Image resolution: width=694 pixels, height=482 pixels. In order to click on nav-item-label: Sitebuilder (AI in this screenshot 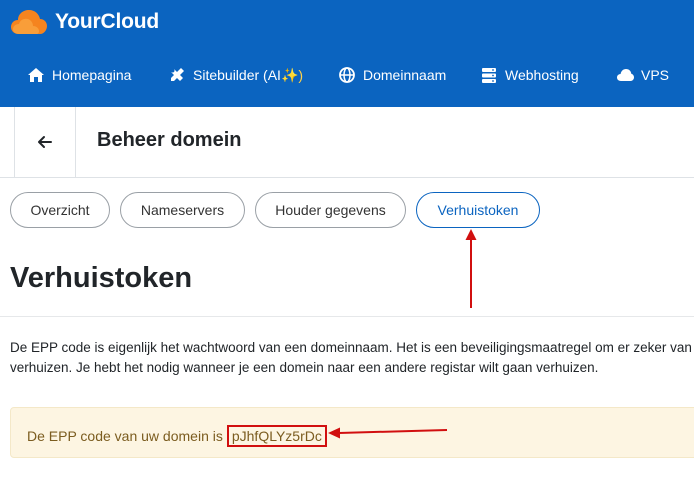, I will do `click(237, 75)`.